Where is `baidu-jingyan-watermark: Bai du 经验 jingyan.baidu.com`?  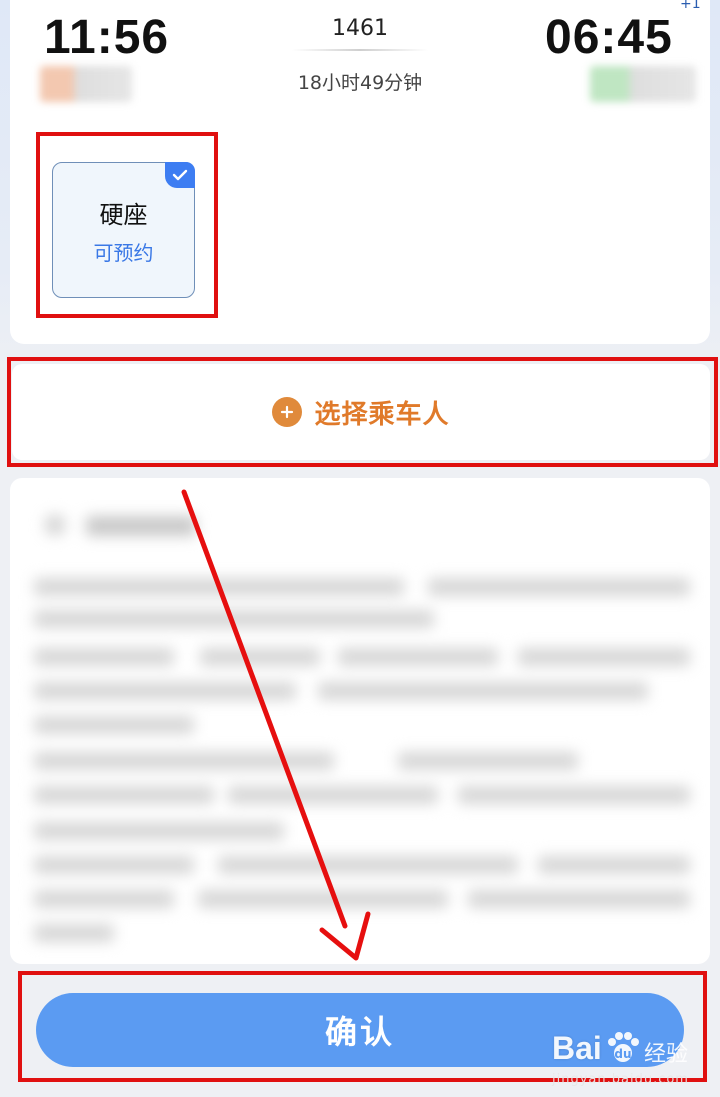 baidu-jingyan-watermark: Bai du 经验 jingyan.baidu.com is located at coordinates (636, 1055).